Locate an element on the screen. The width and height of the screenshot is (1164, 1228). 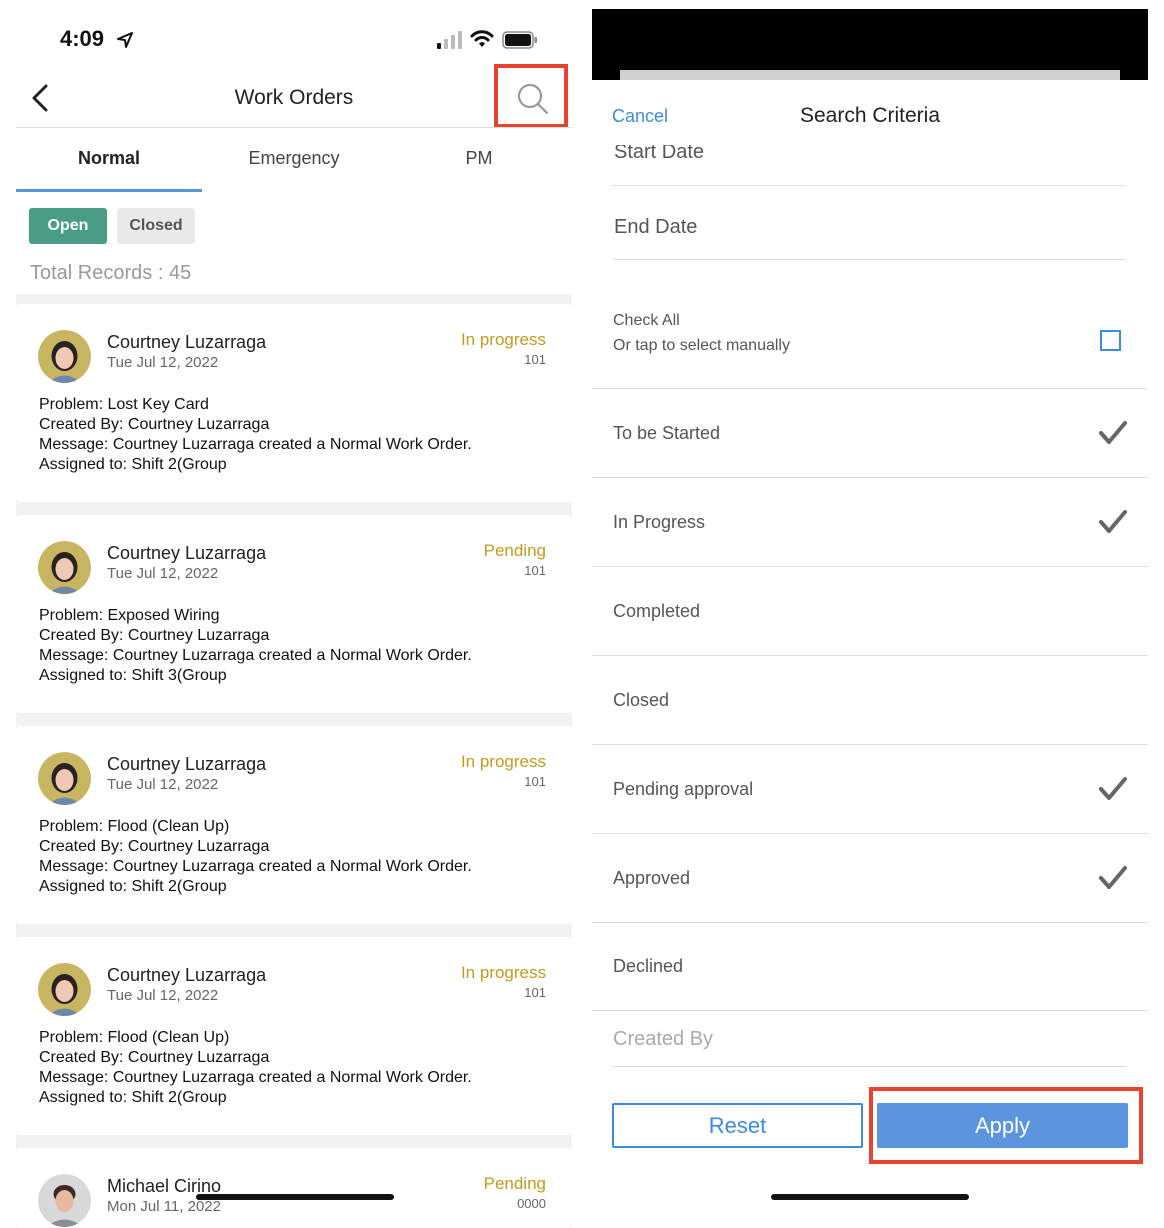
option-declined: Declined is located at coordinates (648, 966).